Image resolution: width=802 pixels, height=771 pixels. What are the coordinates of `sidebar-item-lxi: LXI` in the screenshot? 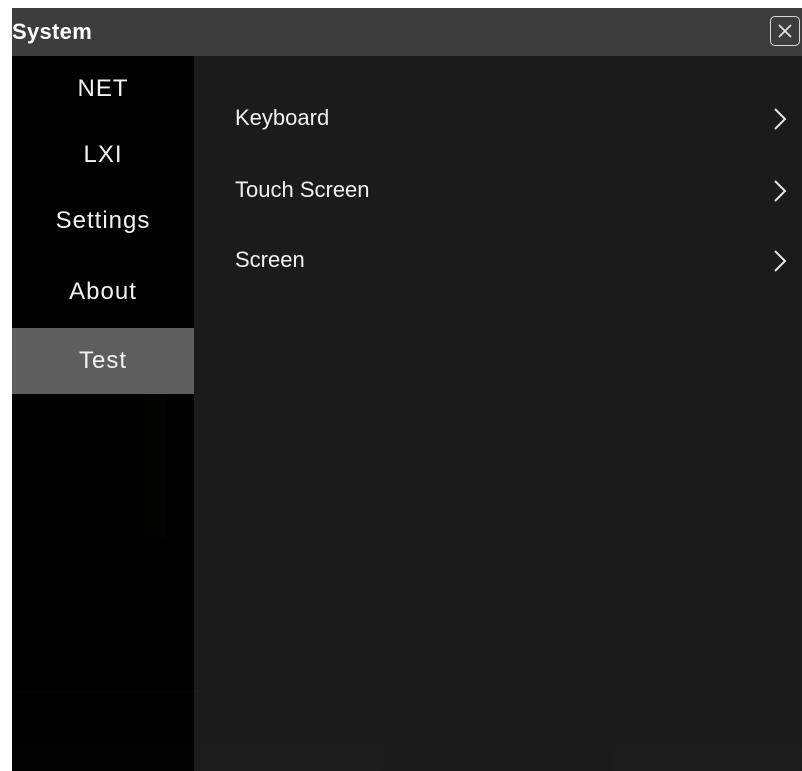 It's located at (103, 155).